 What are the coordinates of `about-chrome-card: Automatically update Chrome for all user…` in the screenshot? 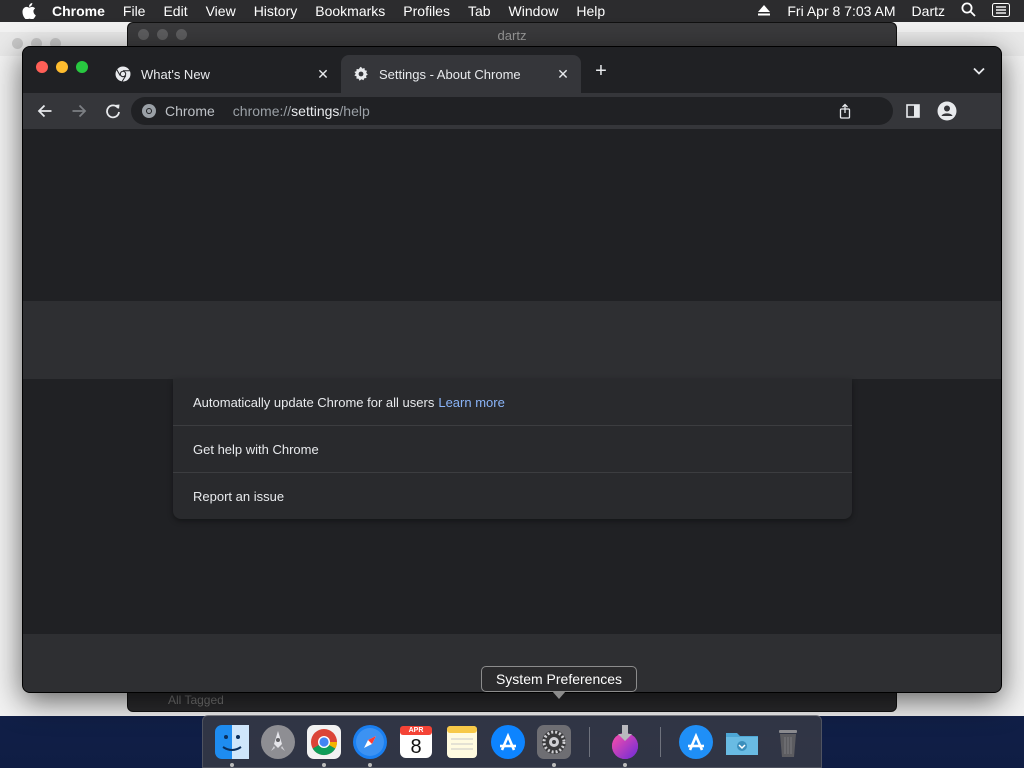 It's located at (512, 449).